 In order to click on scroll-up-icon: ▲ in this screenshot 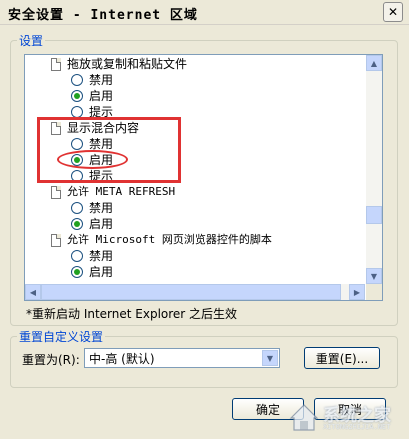, I will do `click(374, 63)`.